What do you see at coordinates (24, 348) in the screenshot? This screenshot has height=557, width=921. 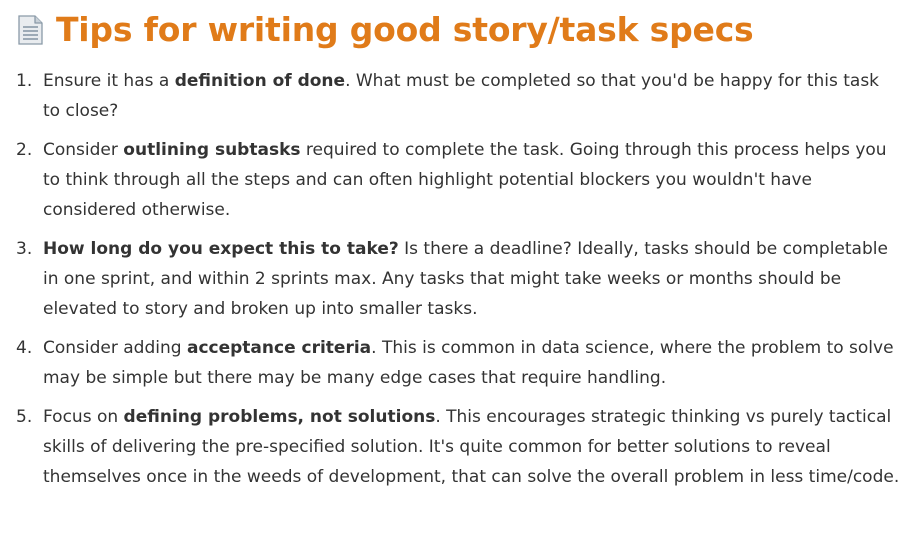 I see `list-item-number: 4.` at bounding box center [24, 348].